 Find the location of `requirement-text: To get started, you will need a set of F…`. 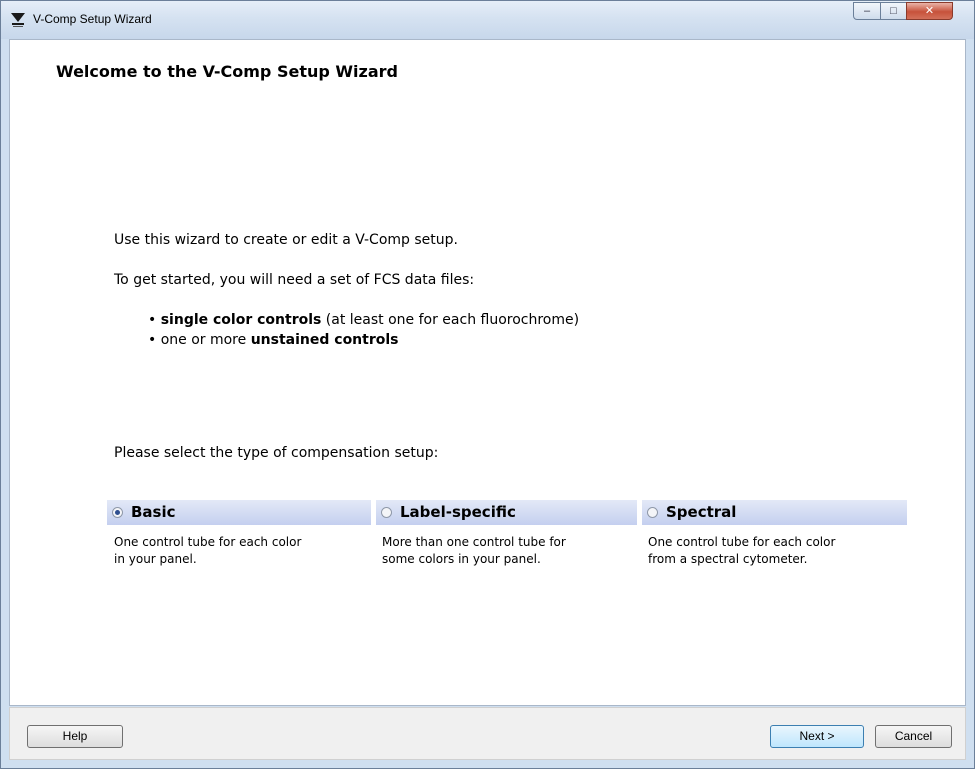

requirement-text: To get started, you will need a set of F… is located at coordinates (294, 280).